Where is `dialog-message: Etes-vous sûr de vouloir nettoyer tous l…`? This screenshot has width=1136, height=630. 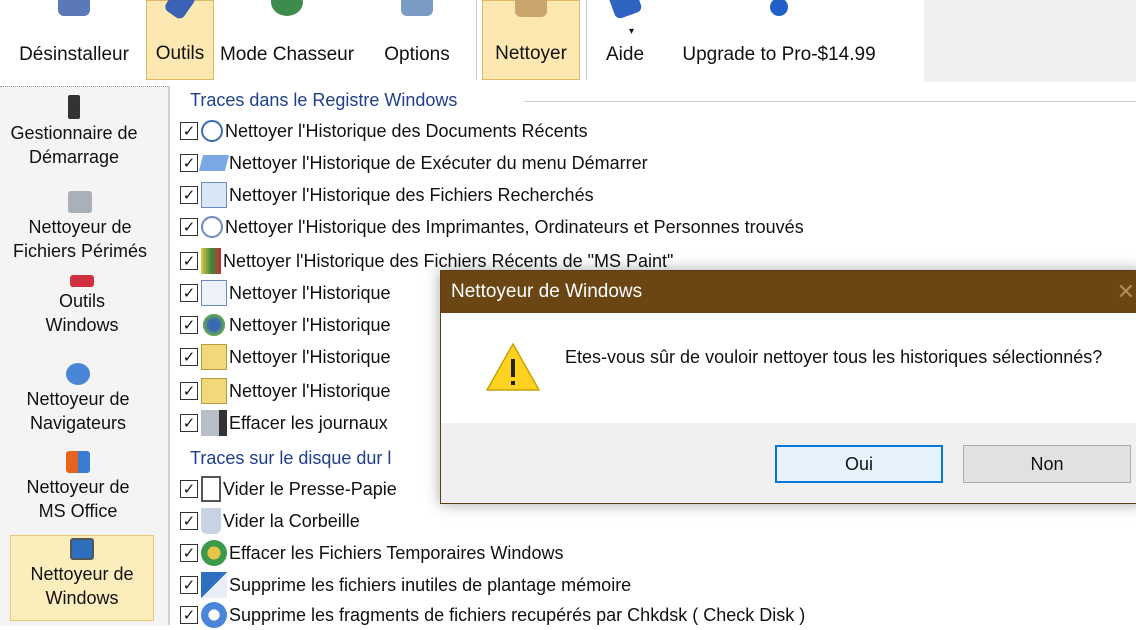 dialog-message: Etes-vous sûr de vouloir nettoyer tous l… is located at coordinates (834, 357).